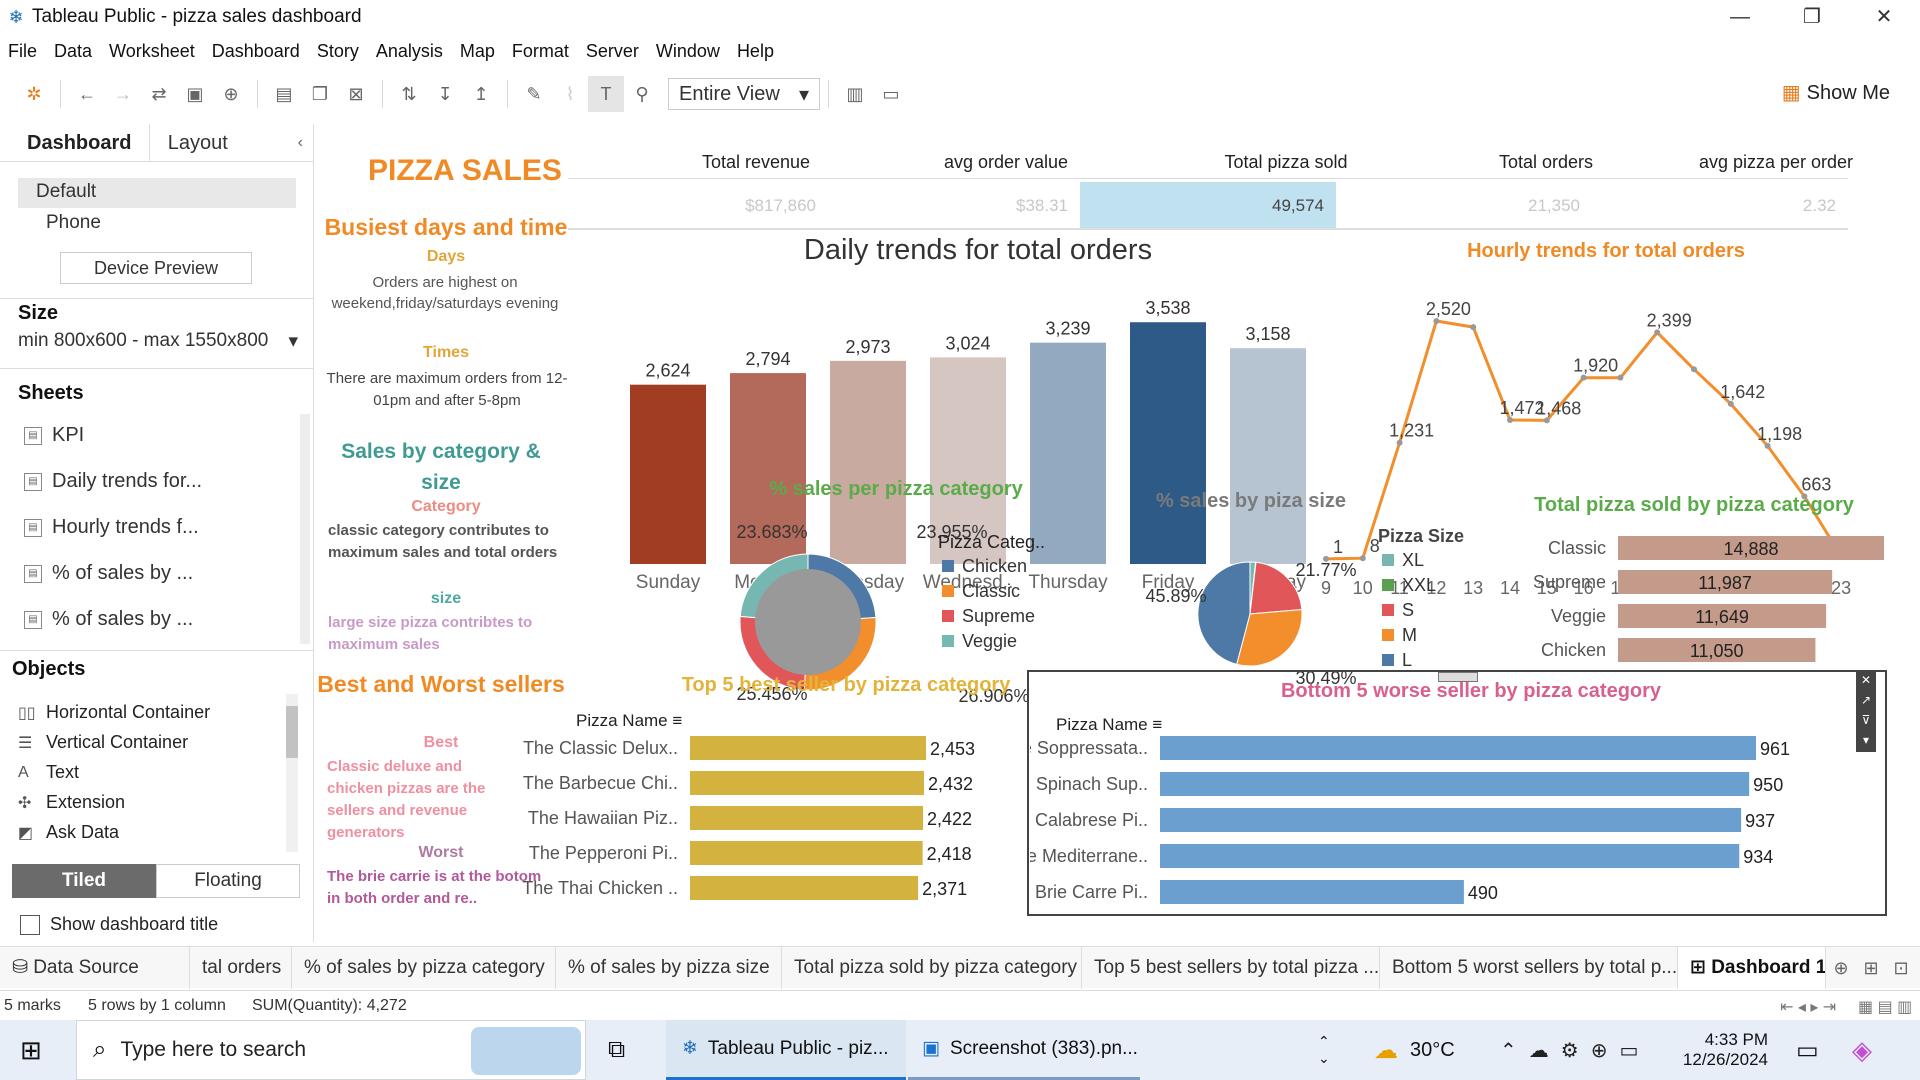 The width and height of the screenshot is (1920, 1080). I want to click on weather-widget: ☁ 30°C, so click(1414, 1050).